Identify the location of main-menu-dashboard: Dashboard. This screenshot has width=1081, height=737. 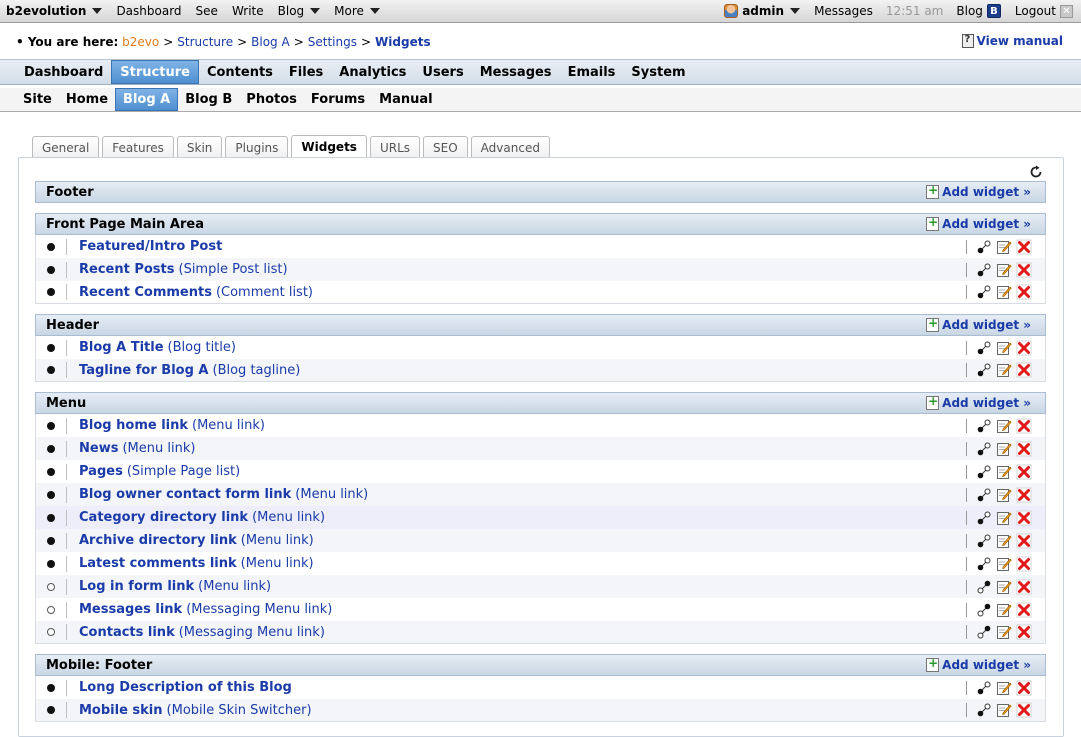
(63, 72).